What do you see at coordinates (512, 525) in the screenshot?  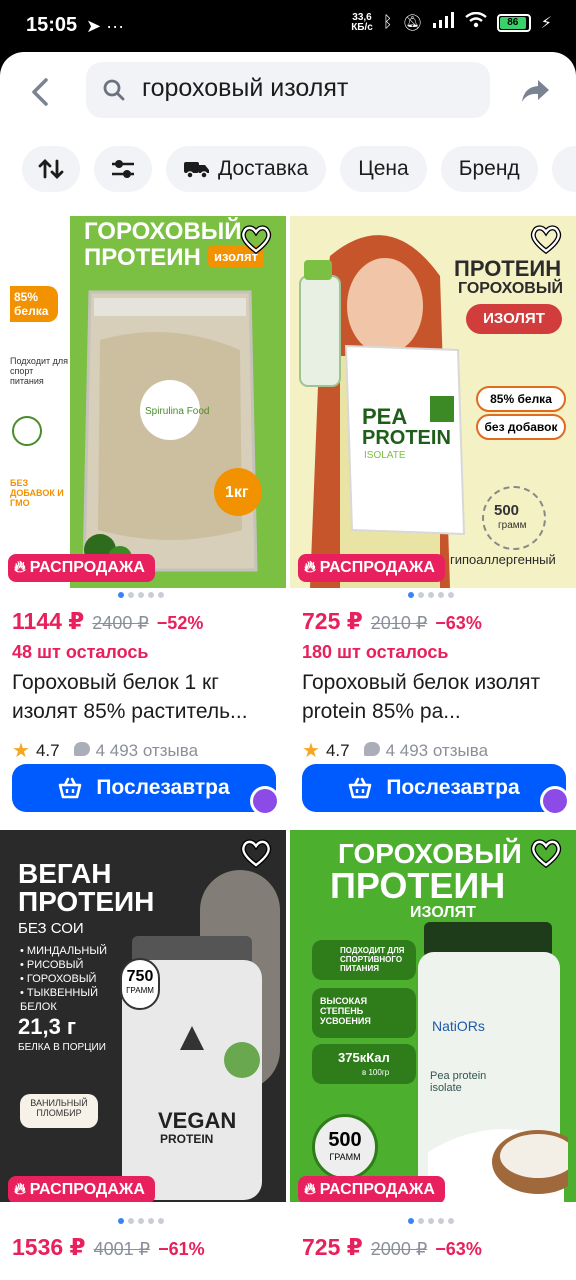 I see `image-weight-unit: грамм` at bounding box center [512, 525].